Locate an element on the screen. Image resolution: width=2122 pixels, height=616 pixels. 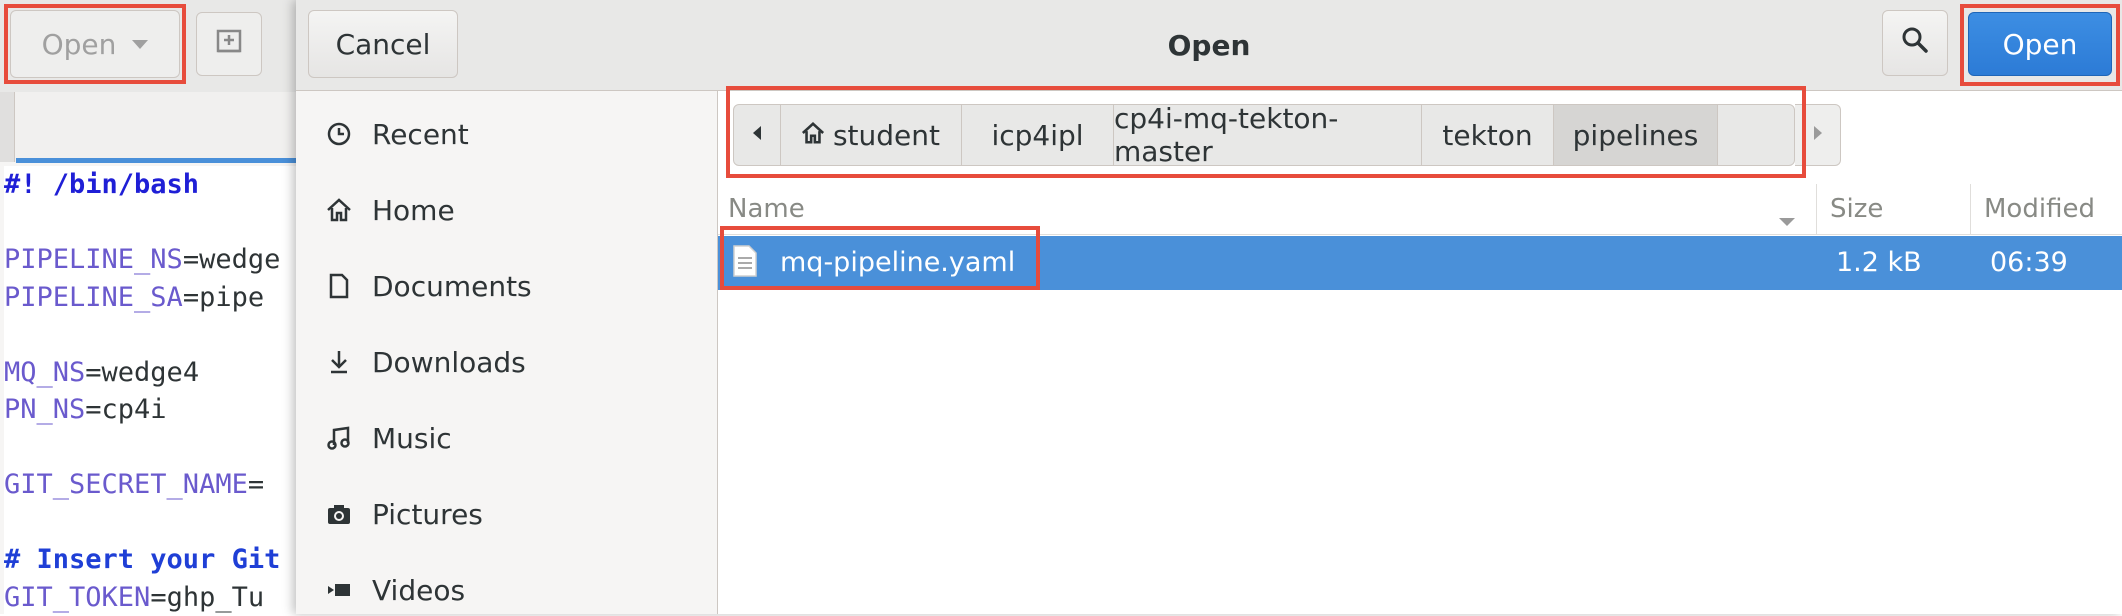
dialog-title: Open is located at coordinates (1209, 45).